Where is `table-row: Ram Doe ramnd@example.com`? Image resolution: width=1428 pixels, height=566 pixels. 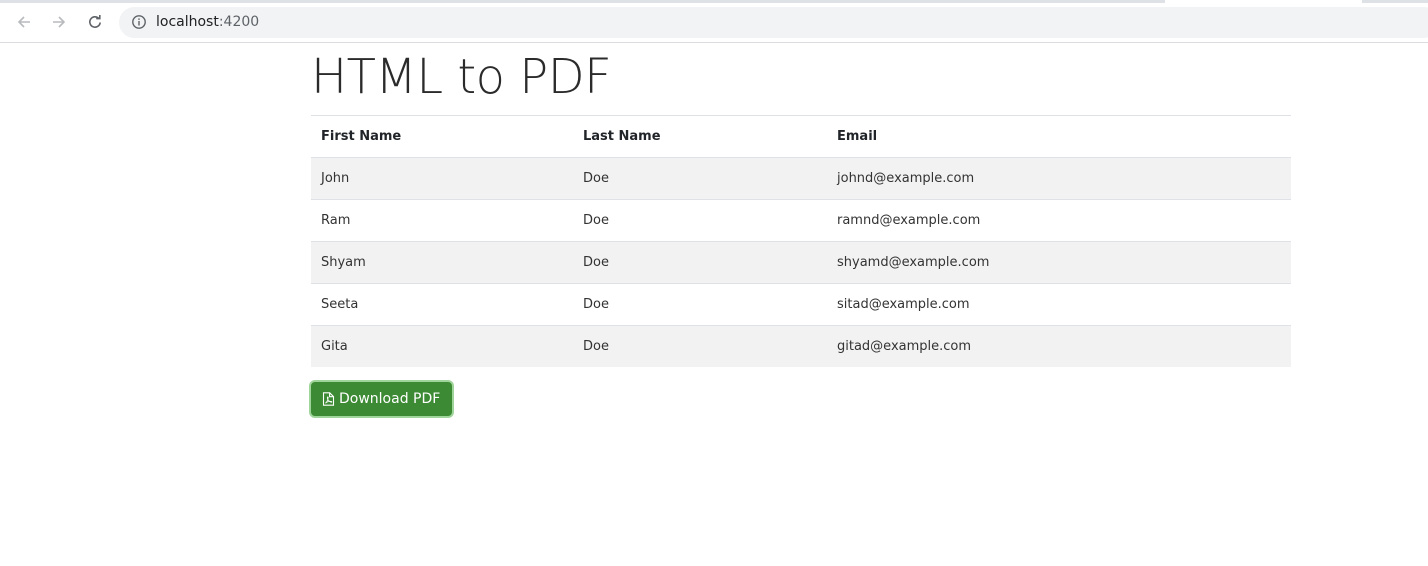 table-row: Ram Doe ramnd@example.com is located at coordinates (801, 220).